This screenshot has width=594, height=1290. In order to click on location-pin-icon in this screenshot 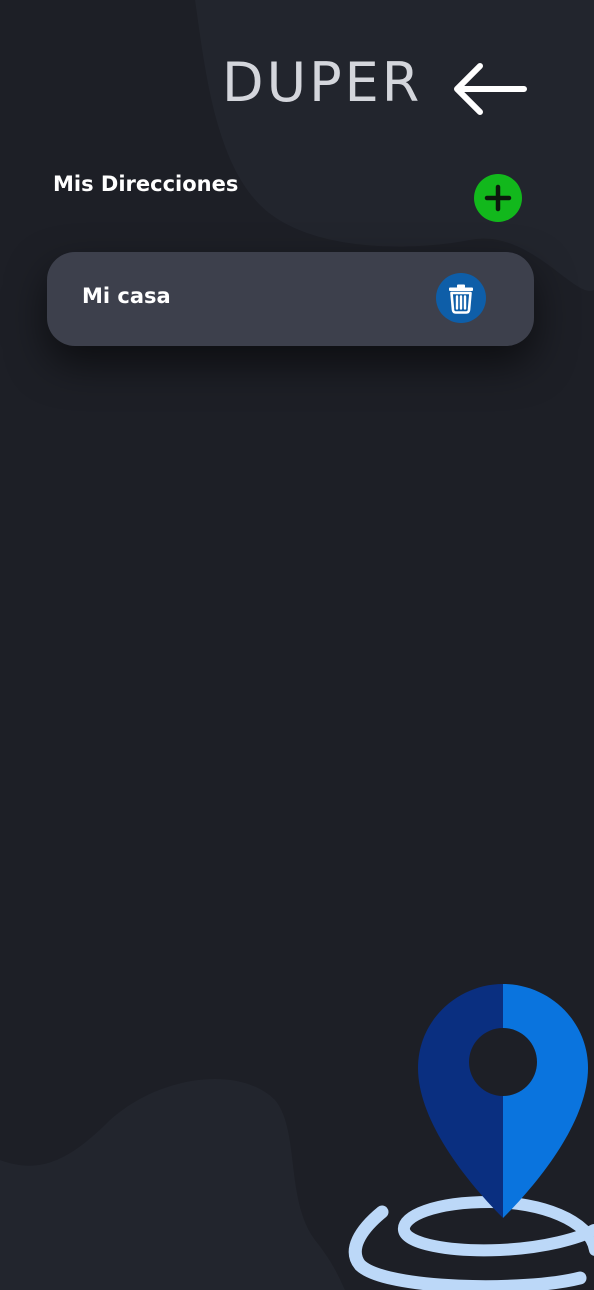, I will do `click(471, 1137)`.